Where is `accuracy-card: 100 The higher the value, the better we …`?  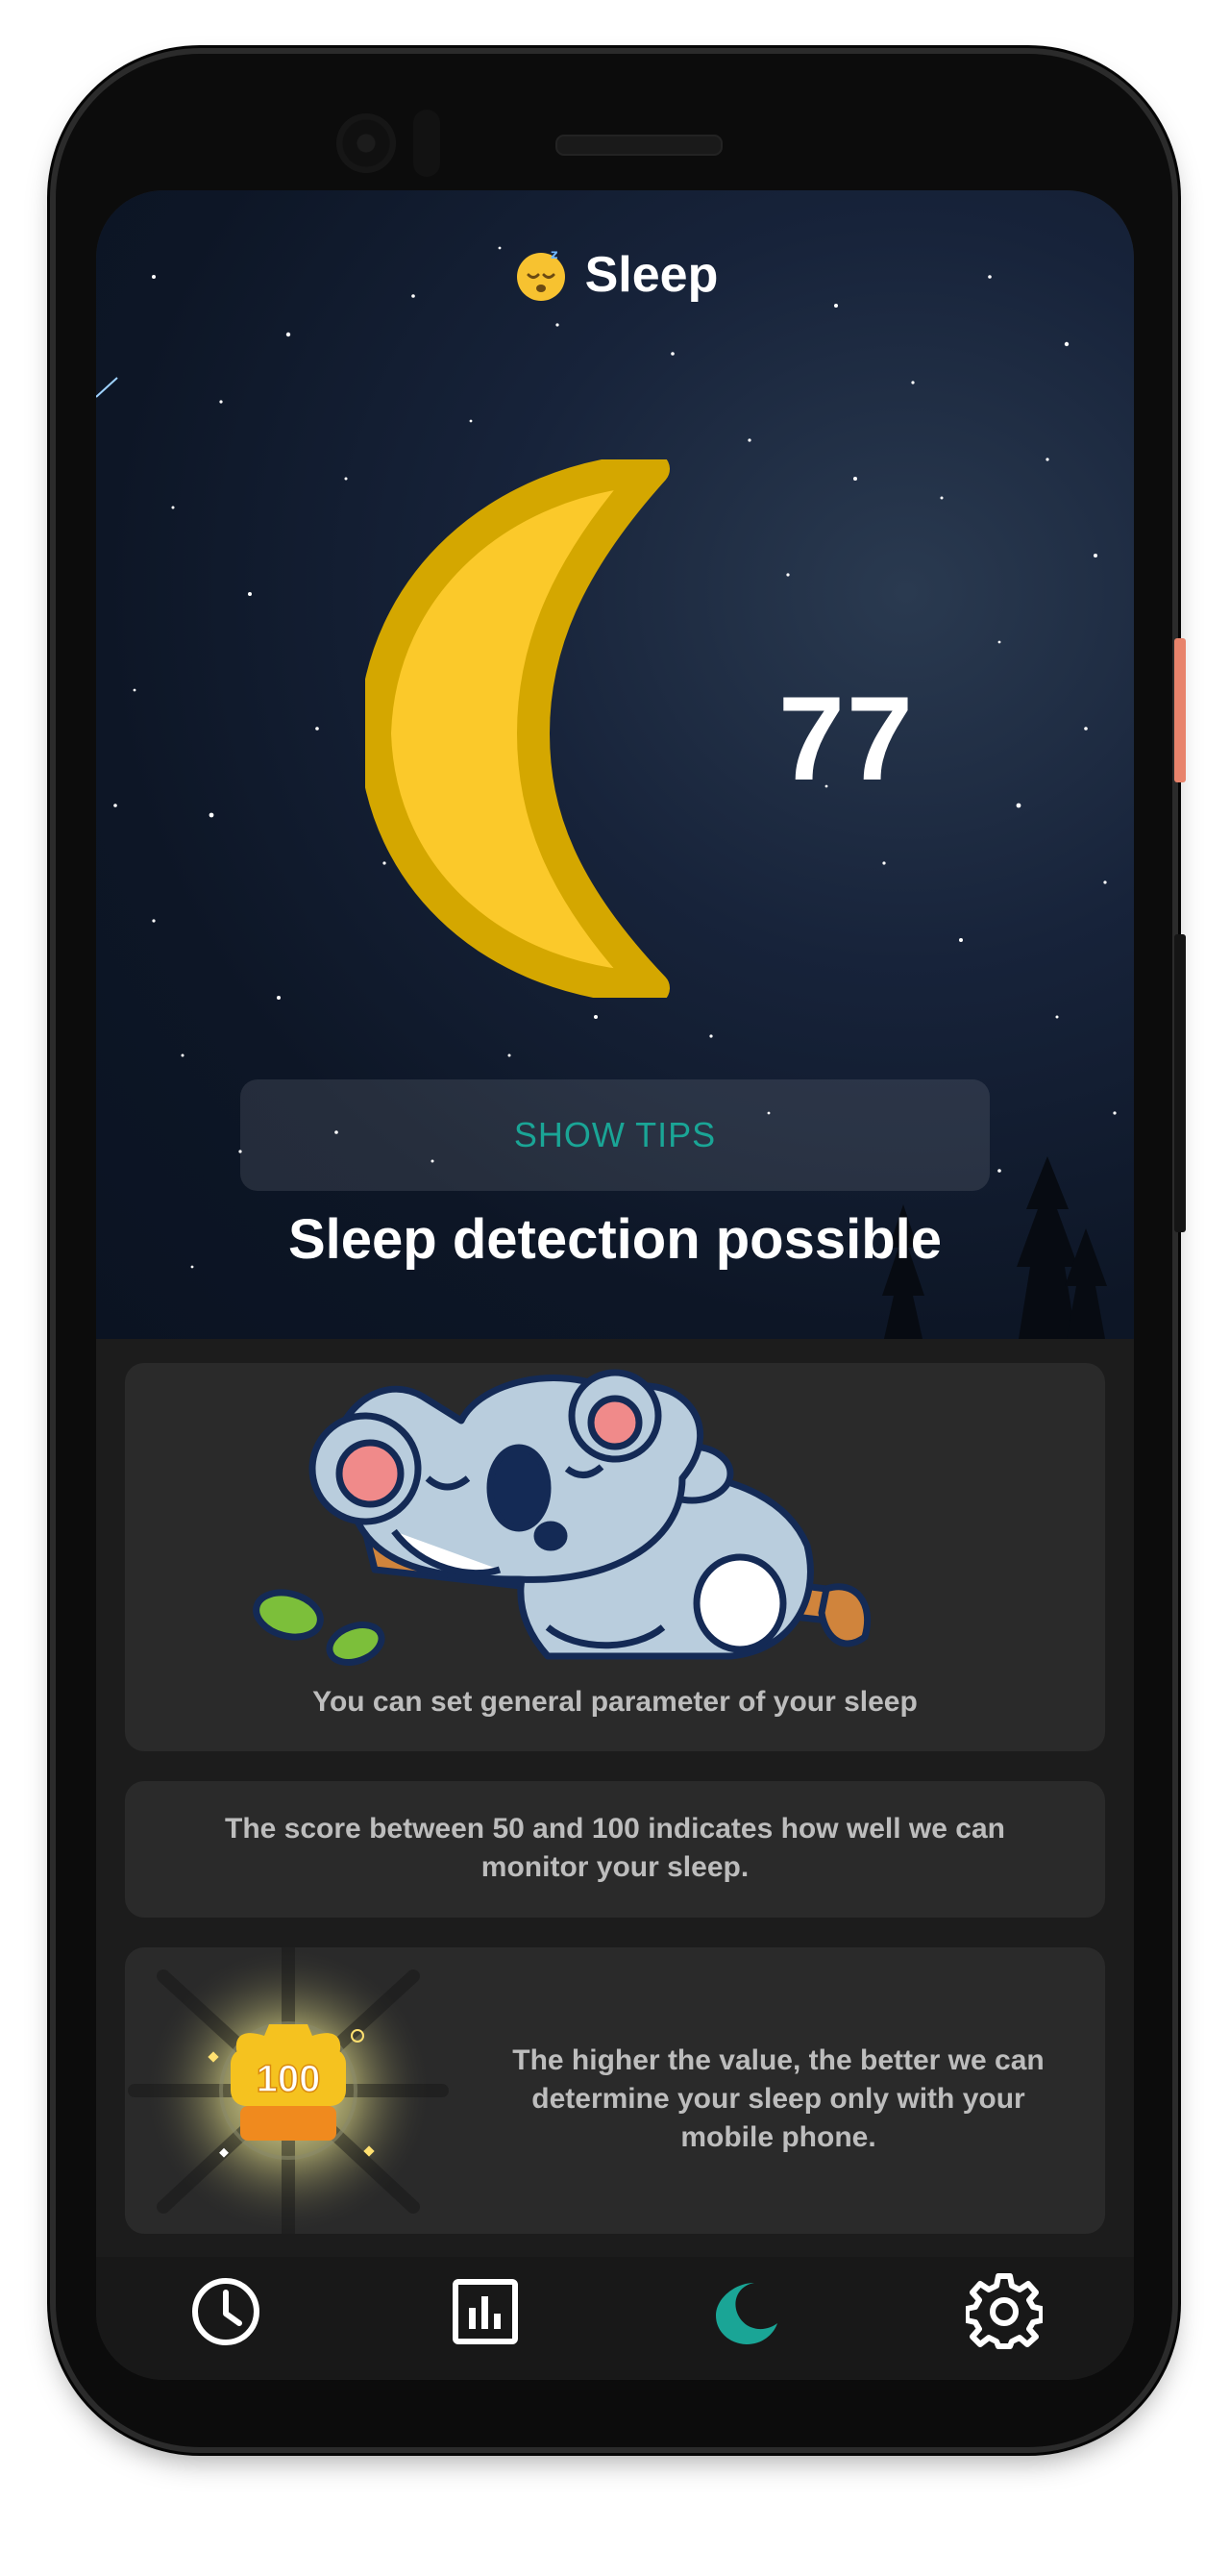
accuracy-card: 100 The higher the value, the better we … is located at coordinates (615, 2090).